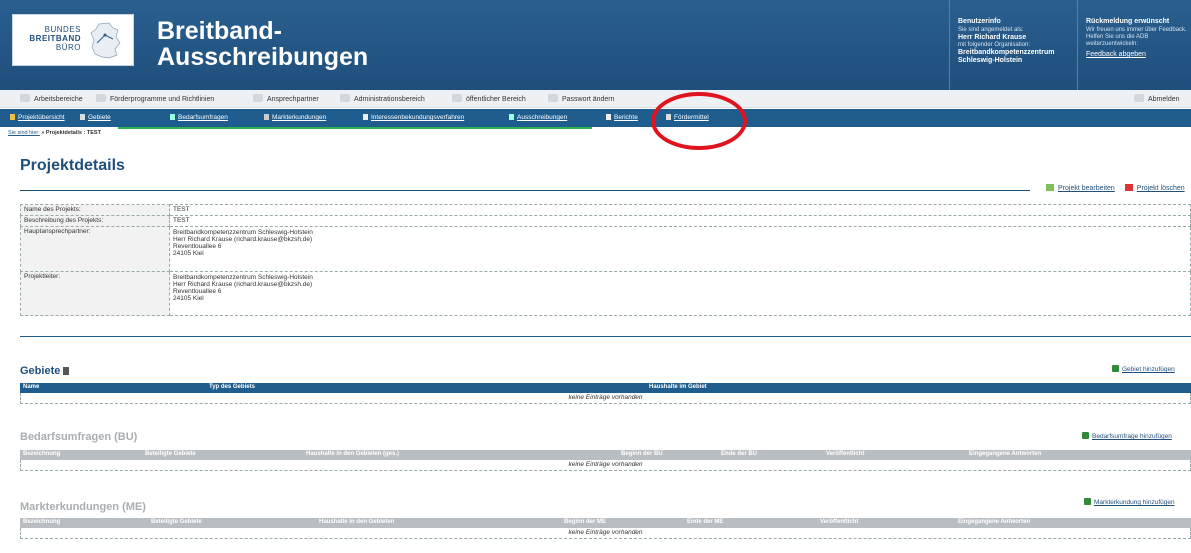 This screenshot has width=1191, height=553. I want to click on column-header: Typ des Gebiets, so click(232, 387).